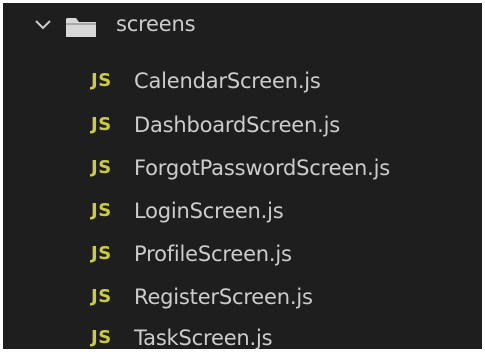 The image size is (485, 352). I want to click on folder-icon, so click(81, 27).